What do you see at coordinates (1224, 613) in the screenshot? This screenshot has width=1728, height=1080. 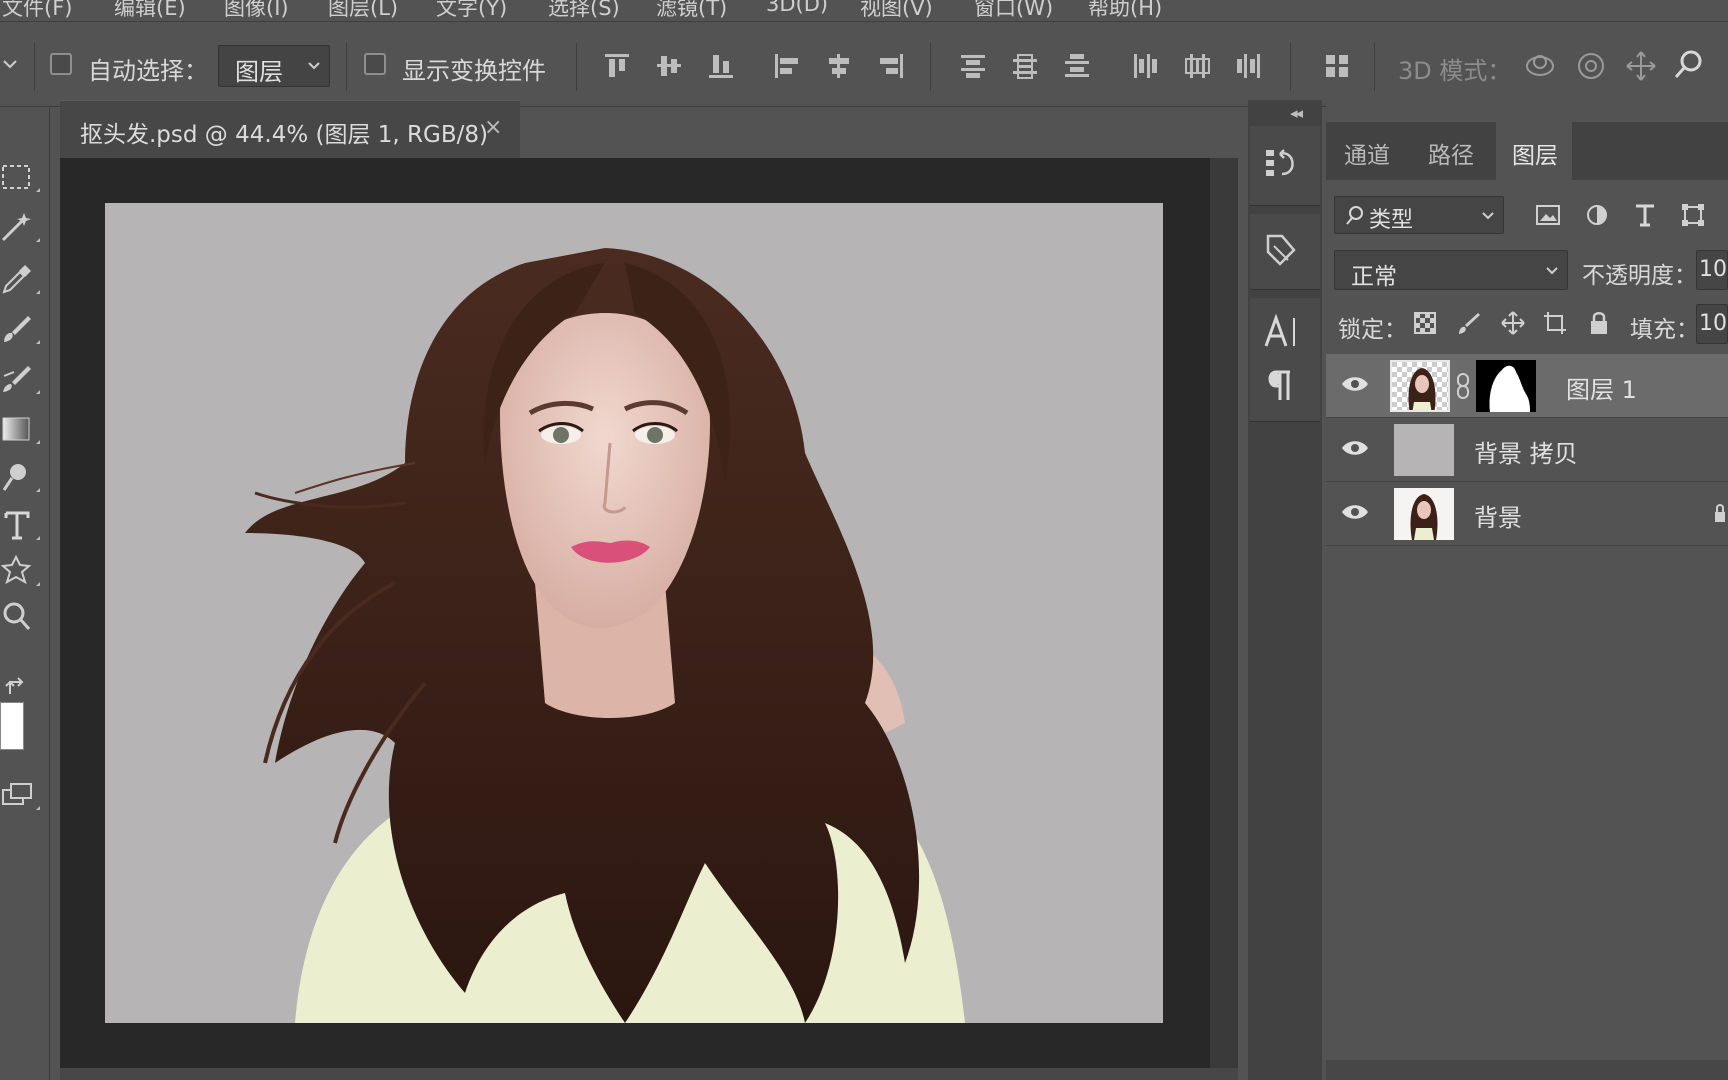 I see `document-scrollbar` at bounding box center [1224, 613].